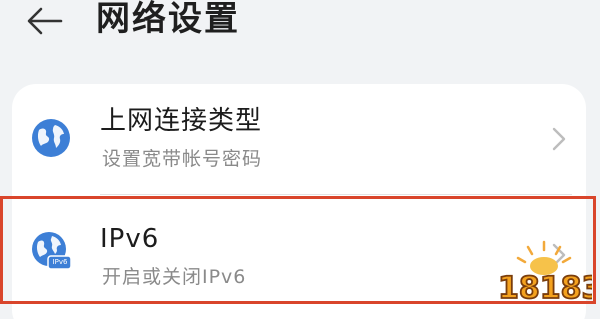 The width and height of the screenshot is (600, 319). I want to click on watermark-logo: 18183, so click(548, 271).